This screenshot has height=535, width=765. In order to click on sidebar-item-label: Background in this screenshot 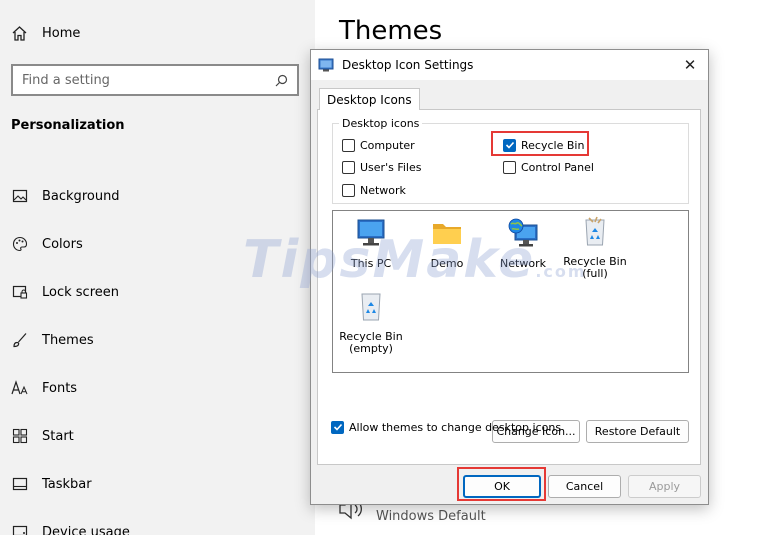, I will do `click(81, 196)`.